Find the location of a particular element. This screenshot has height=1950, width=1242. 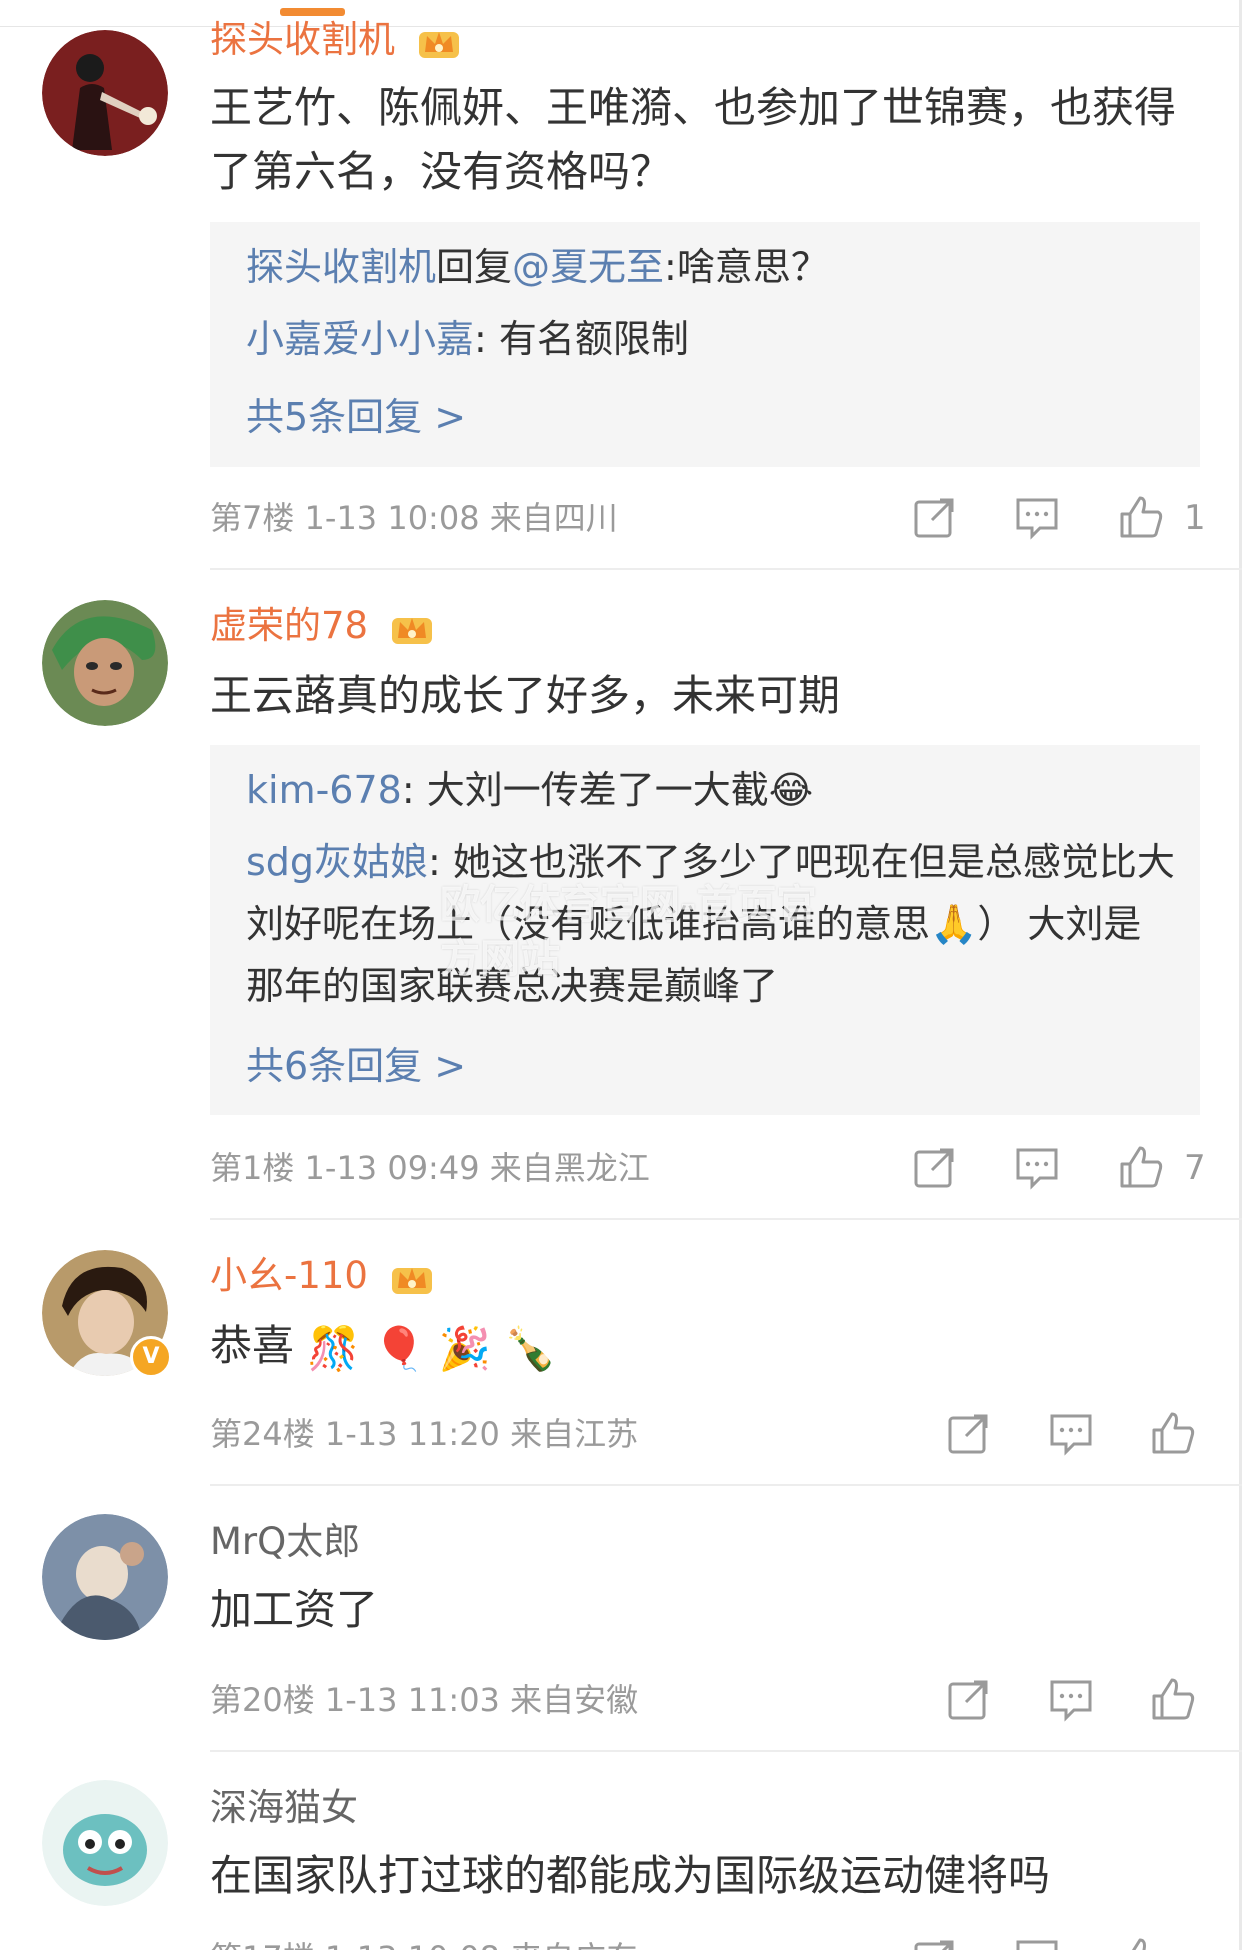

reply-mention: @夏无至 is located at coordinates (588, 267).